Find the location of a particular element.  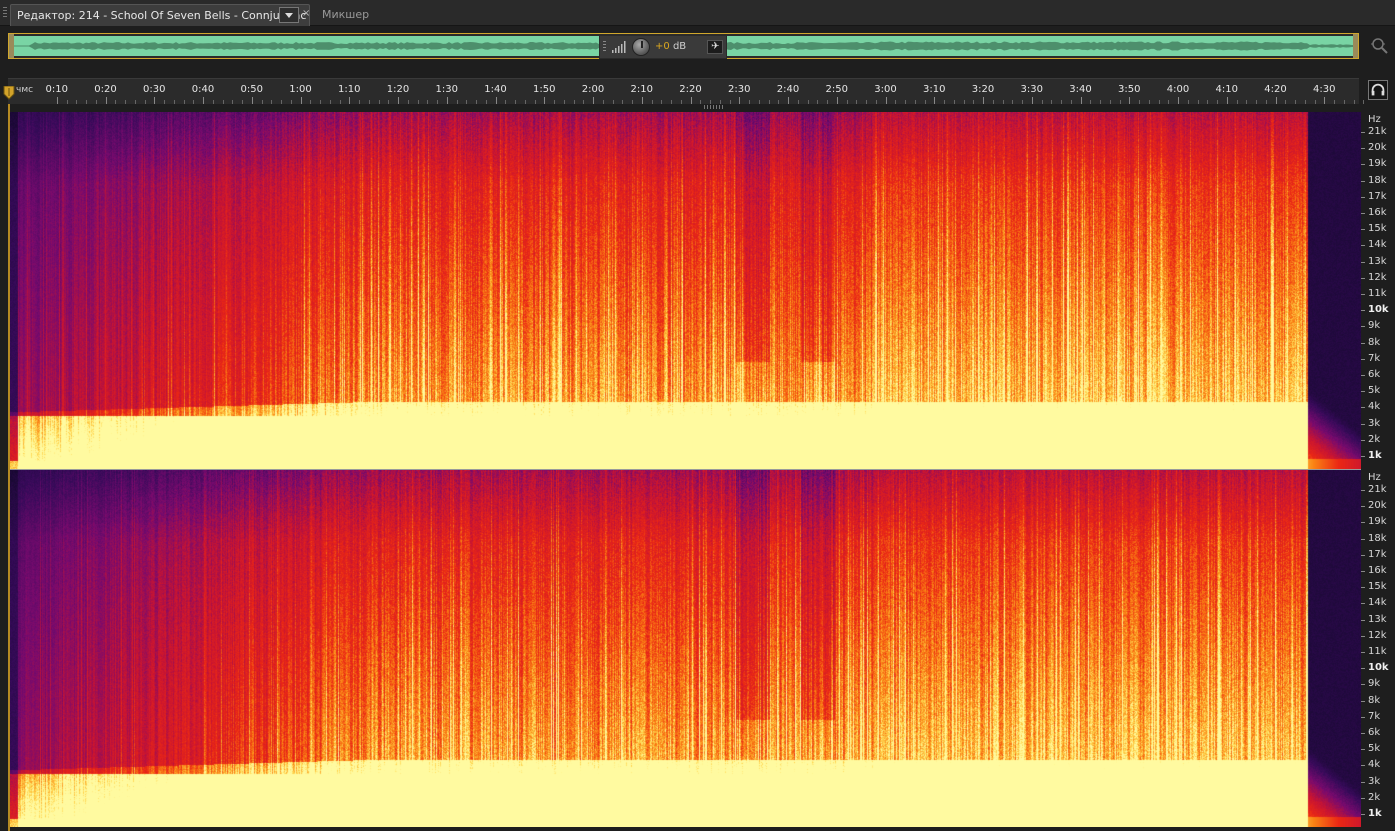

frequency-tick-label: 19k is located at coordinates (1377, 164).